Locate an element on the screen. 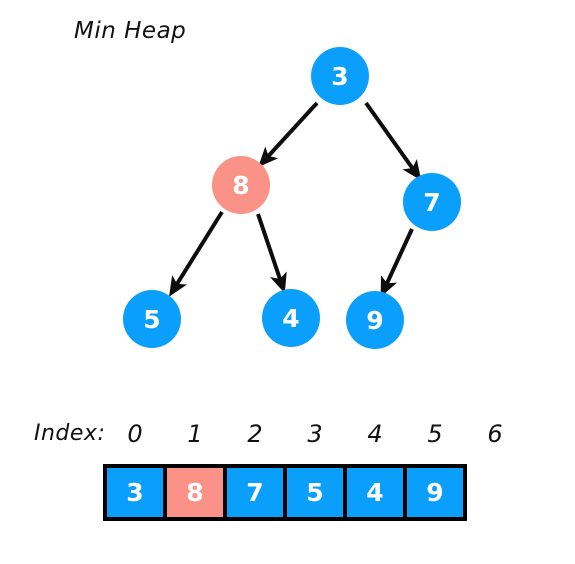  index-number-2: 2 is located at coordinates (255, 434).